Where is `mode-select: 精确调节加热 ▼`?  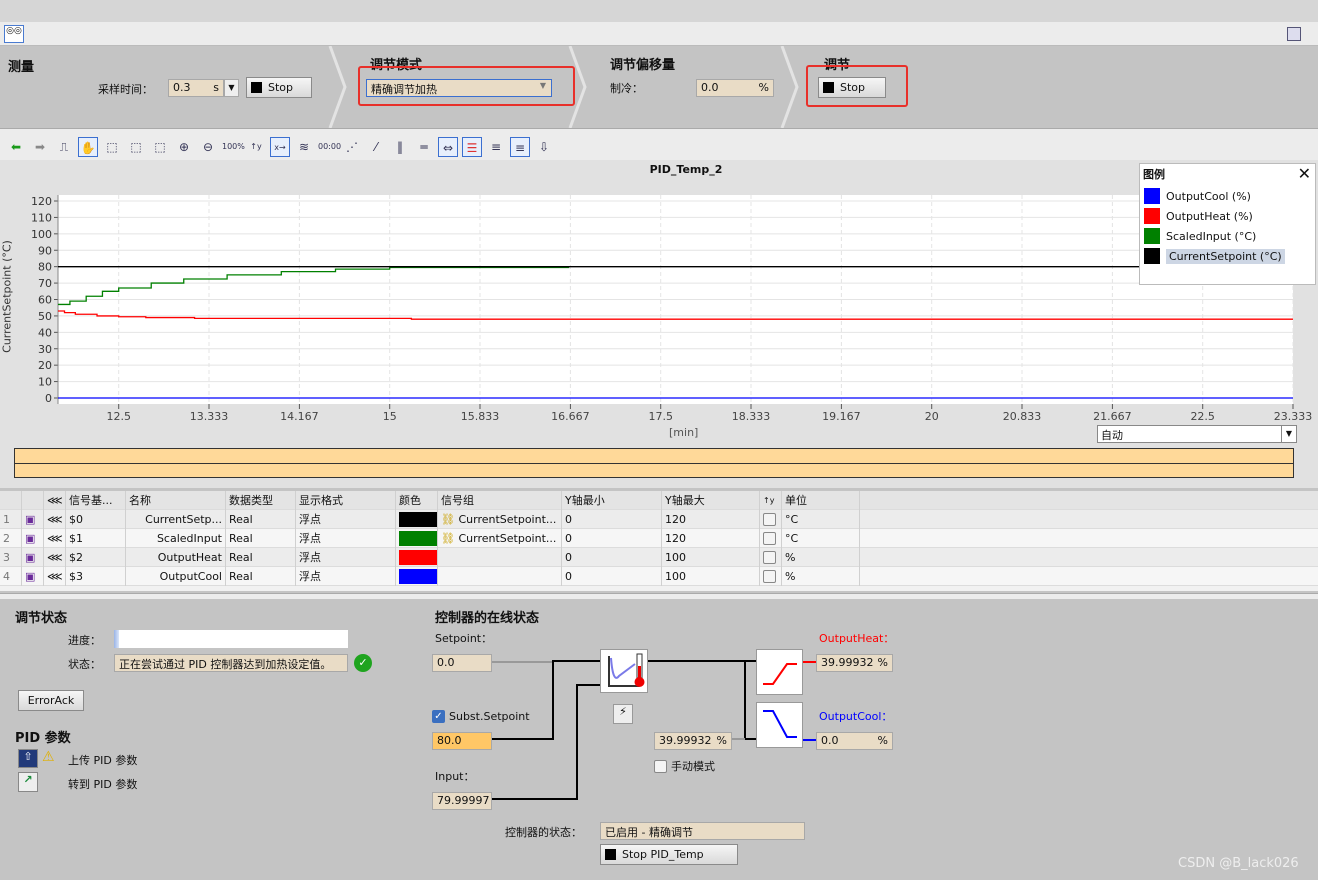
mode-select: 精确调节加热 ▼ is located at coordinates (459, 88).